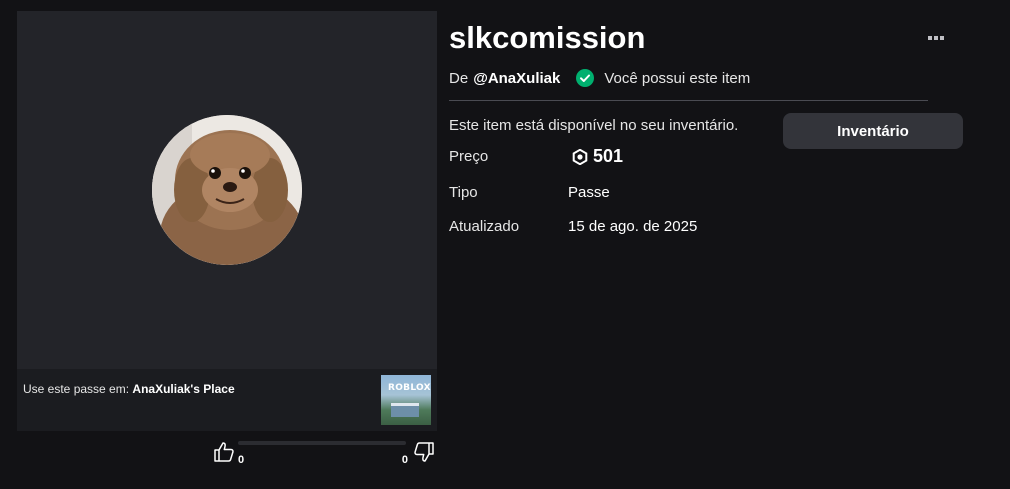 The image size is (1010, 489). I want to click on place-text: Use este passe em: AnaXuliak's Place, so click(129, 389).